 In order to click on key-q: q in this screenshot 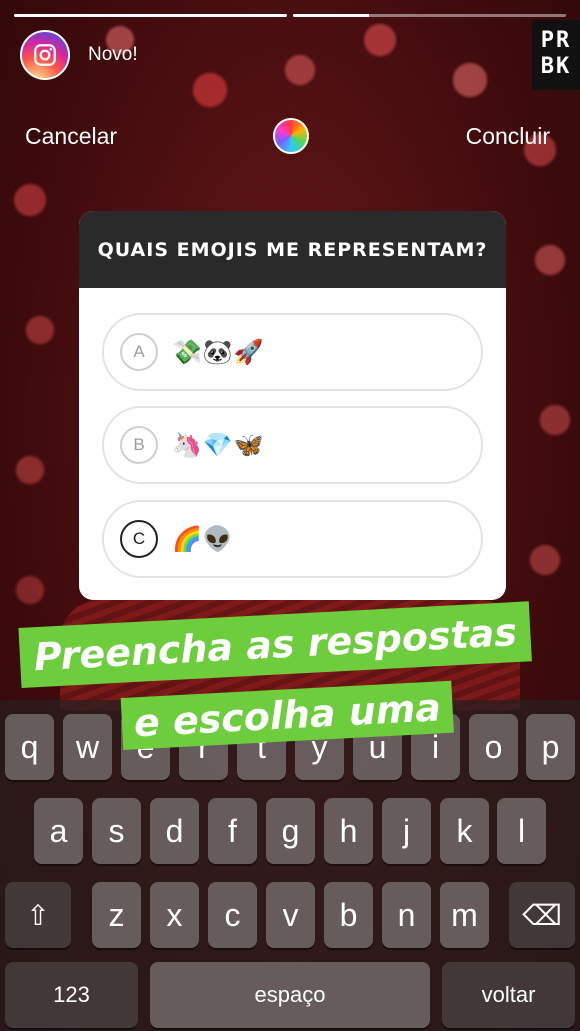, I will do `click(29, 747)`.